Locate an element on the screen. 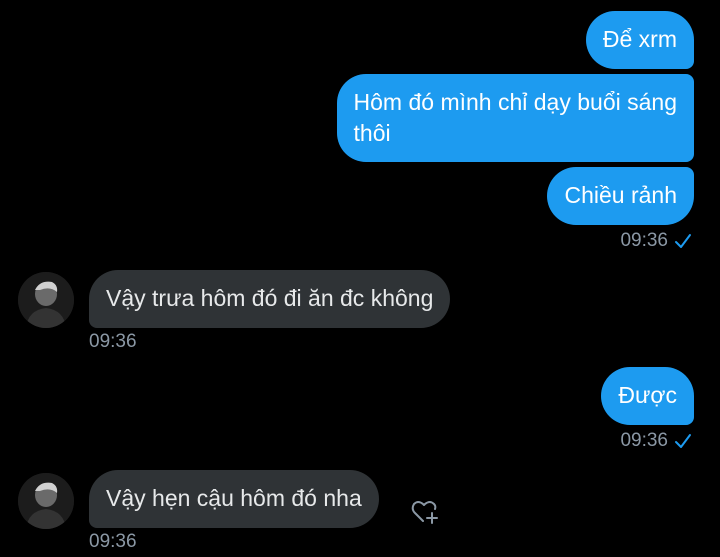  message-text-line: thôi is located at coordinates (372, 133).